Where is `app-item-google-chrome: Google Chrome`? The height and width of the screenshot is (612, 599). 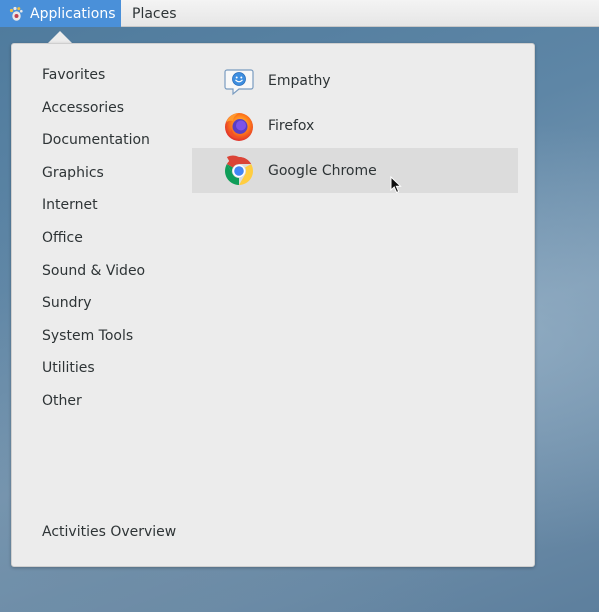 app-item-google-chrome: Google Chrome is located at coordinates (355, 170).